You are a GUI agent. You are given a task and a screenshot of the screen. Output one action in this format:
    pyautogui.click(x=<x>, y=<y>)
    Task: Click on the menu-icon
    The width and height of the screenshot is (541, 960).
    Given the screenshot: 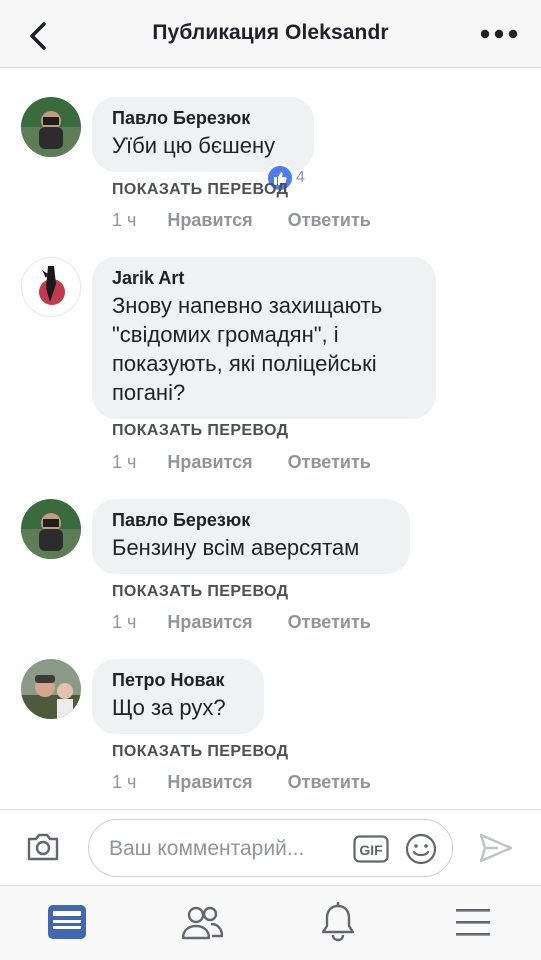 What is the action you would take?
    pyautogui.click(x=473, y=922)
    